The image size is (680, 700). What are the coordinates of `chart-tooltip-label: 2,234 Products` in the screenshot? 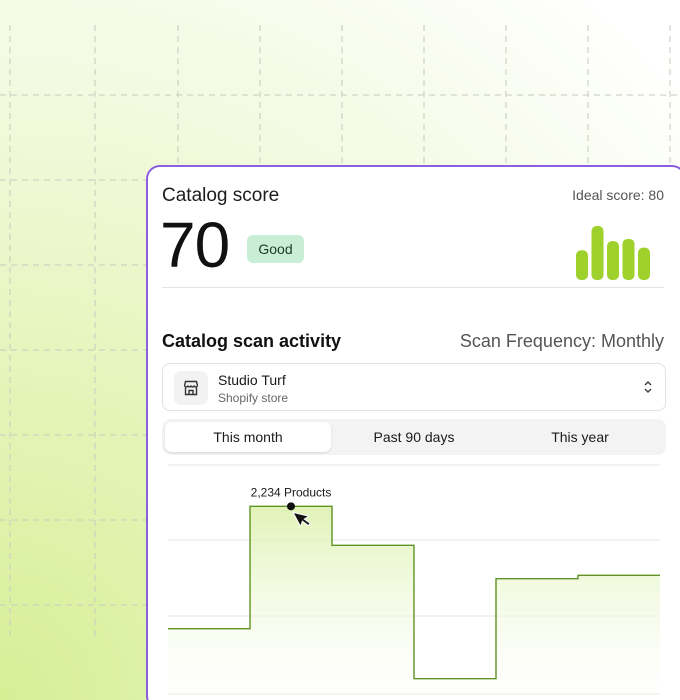 It's located at (291, 492).